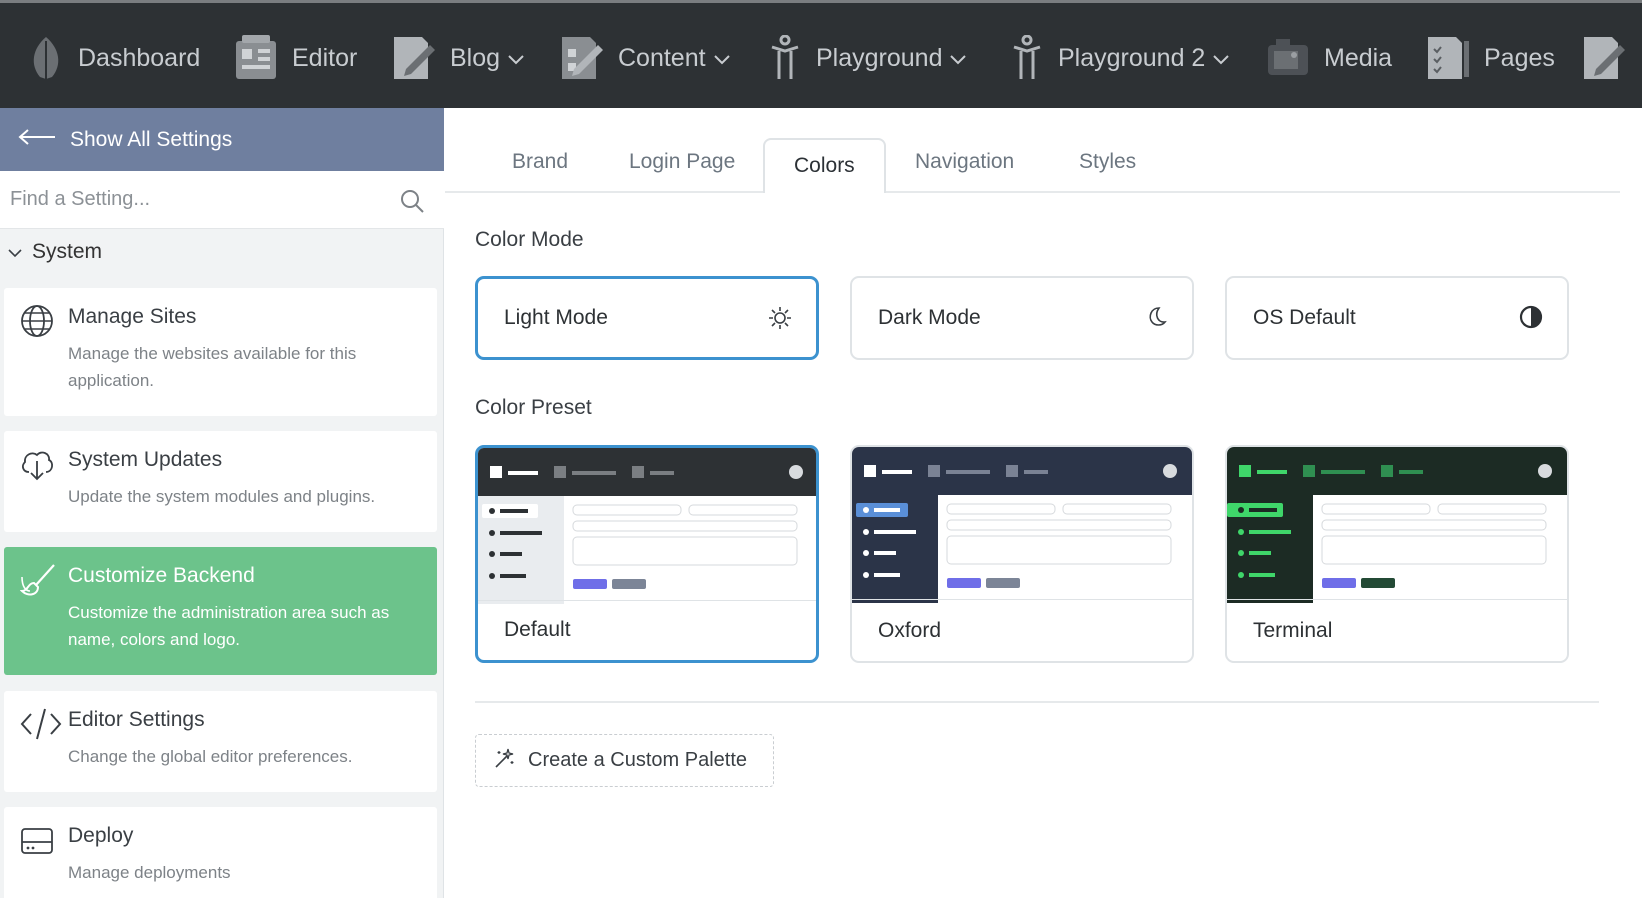 The height and width of the screenshot is (898, 1642). Describe the element at coordinates (161, 575) in the screenshot. I see `sidebar-item-title: Customize Backend` at that location.